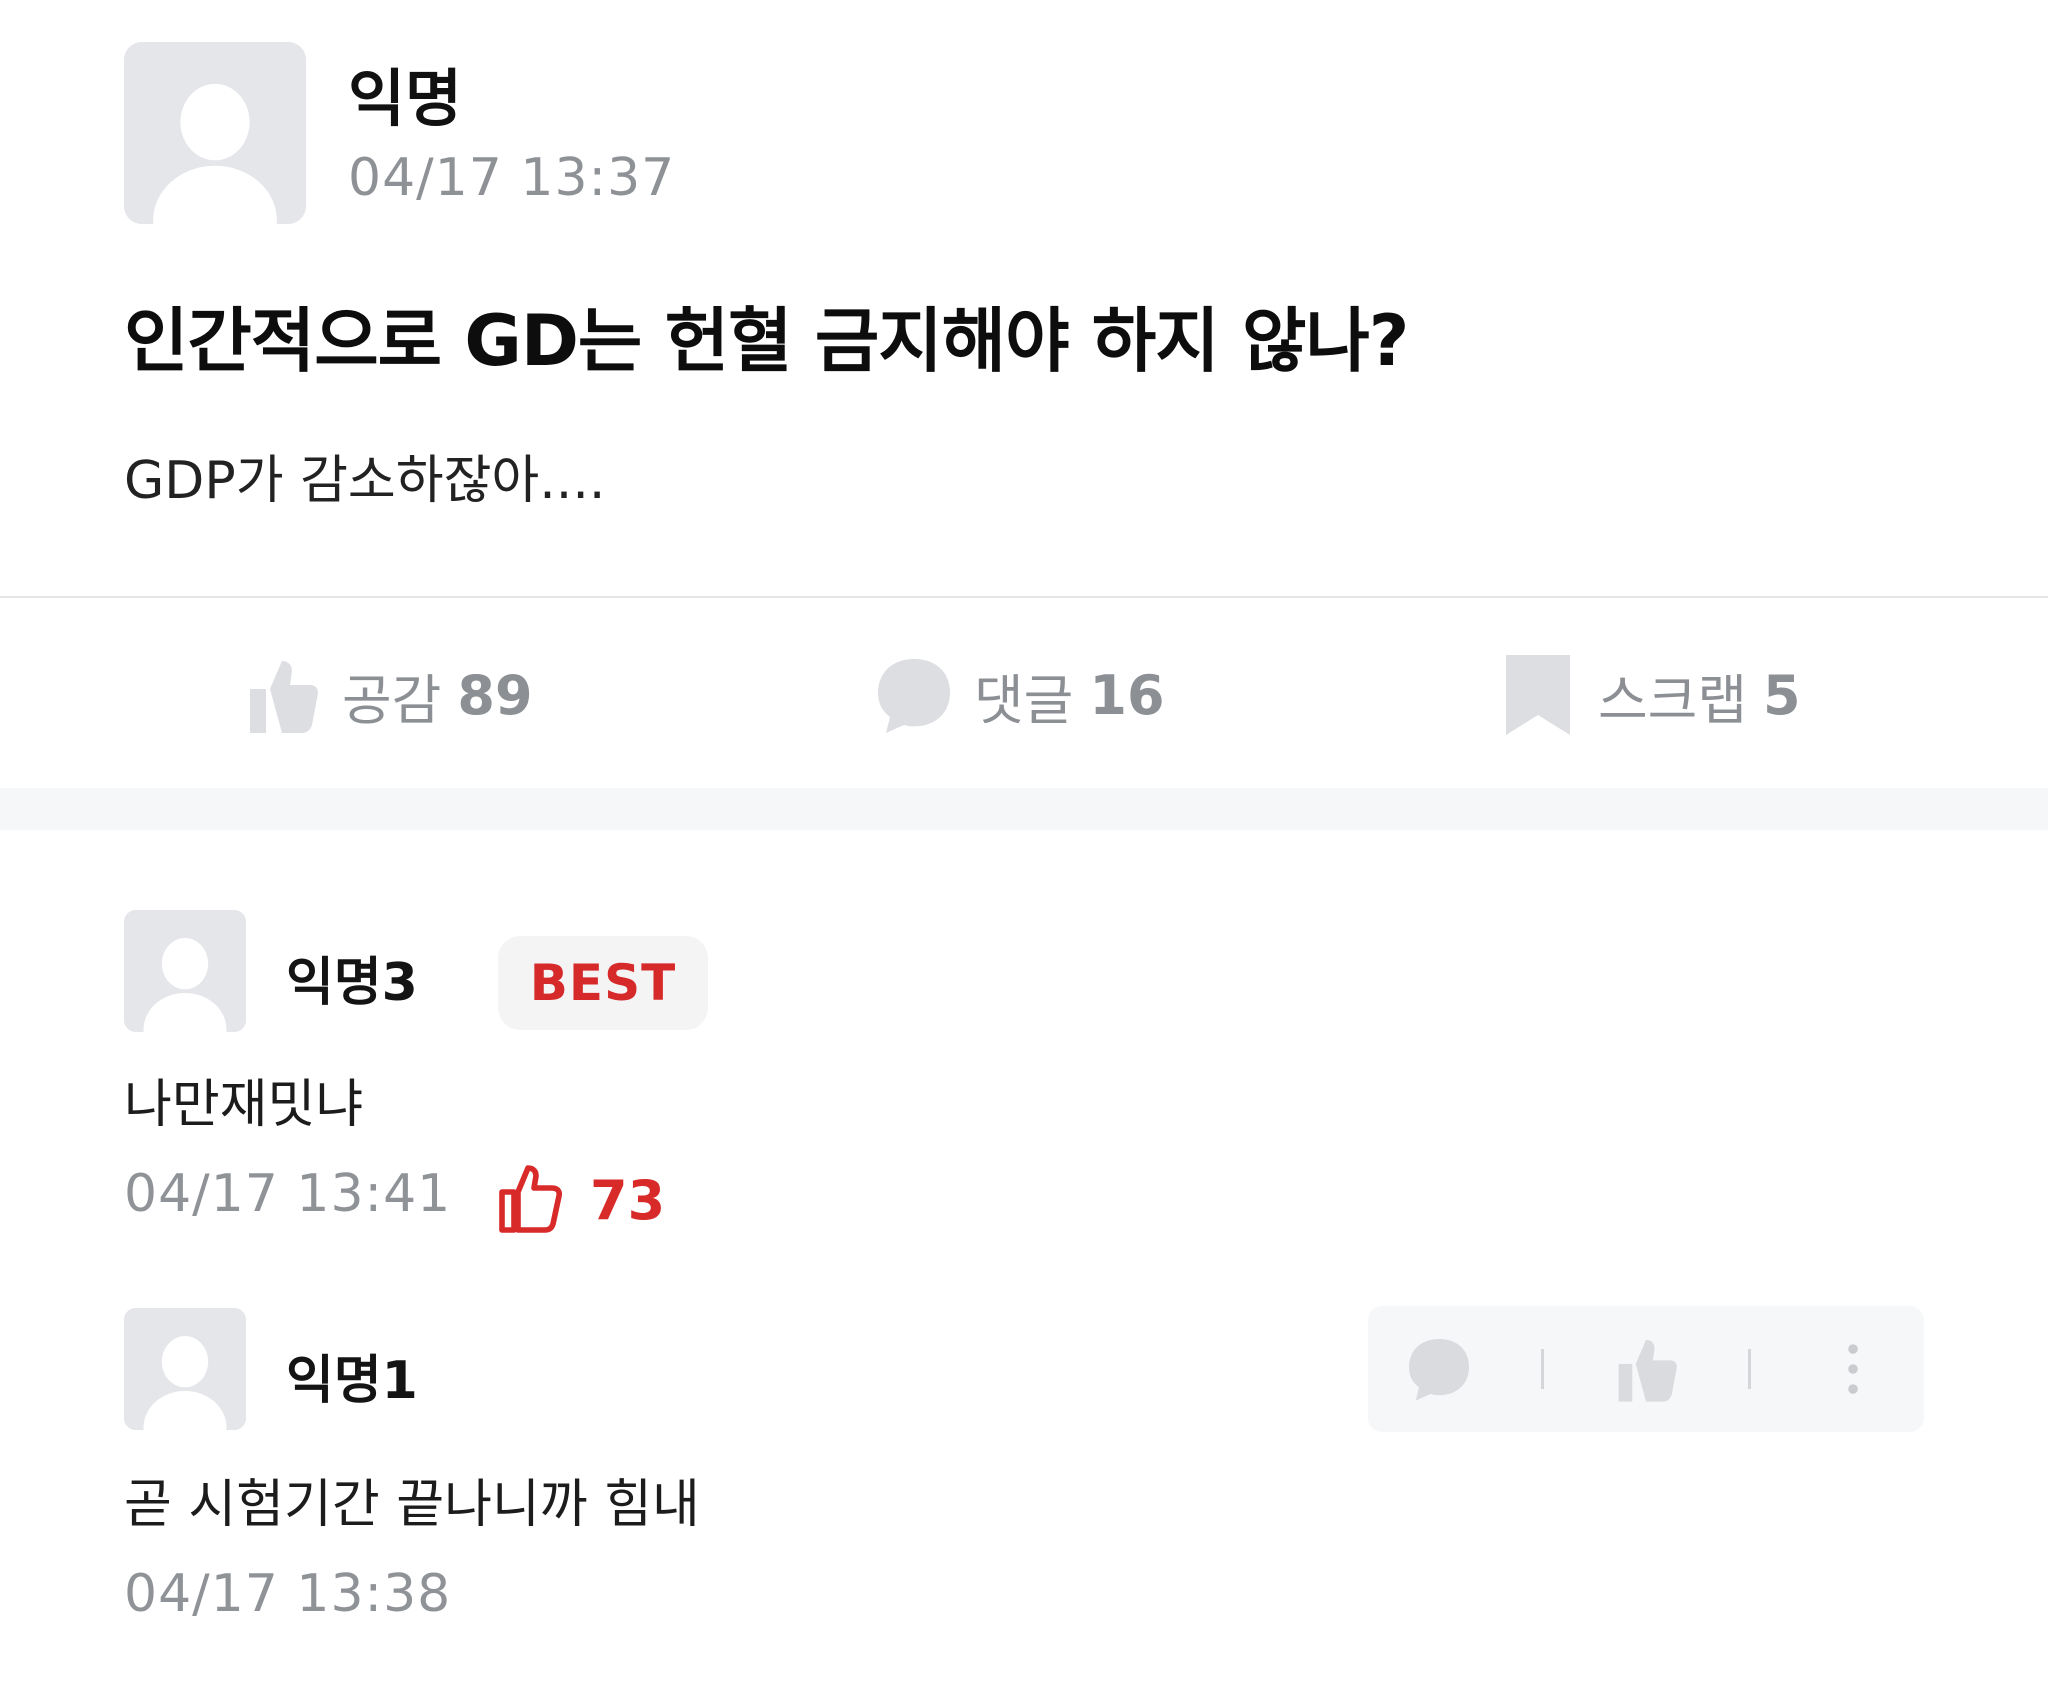  What do you see at coordinates (352, 1381) in the screenshot?
I see `comment-author-name: 익명1` at bounding box center [352, 1381].